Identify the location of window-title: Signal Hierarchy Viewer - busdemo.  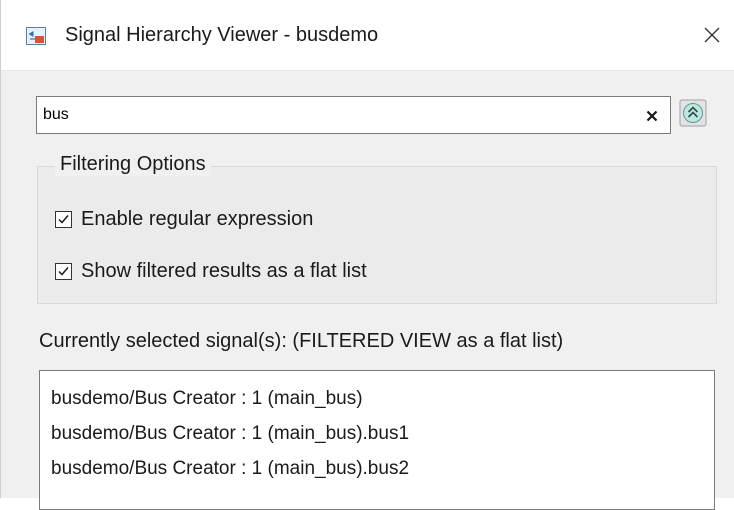
(222, 35).